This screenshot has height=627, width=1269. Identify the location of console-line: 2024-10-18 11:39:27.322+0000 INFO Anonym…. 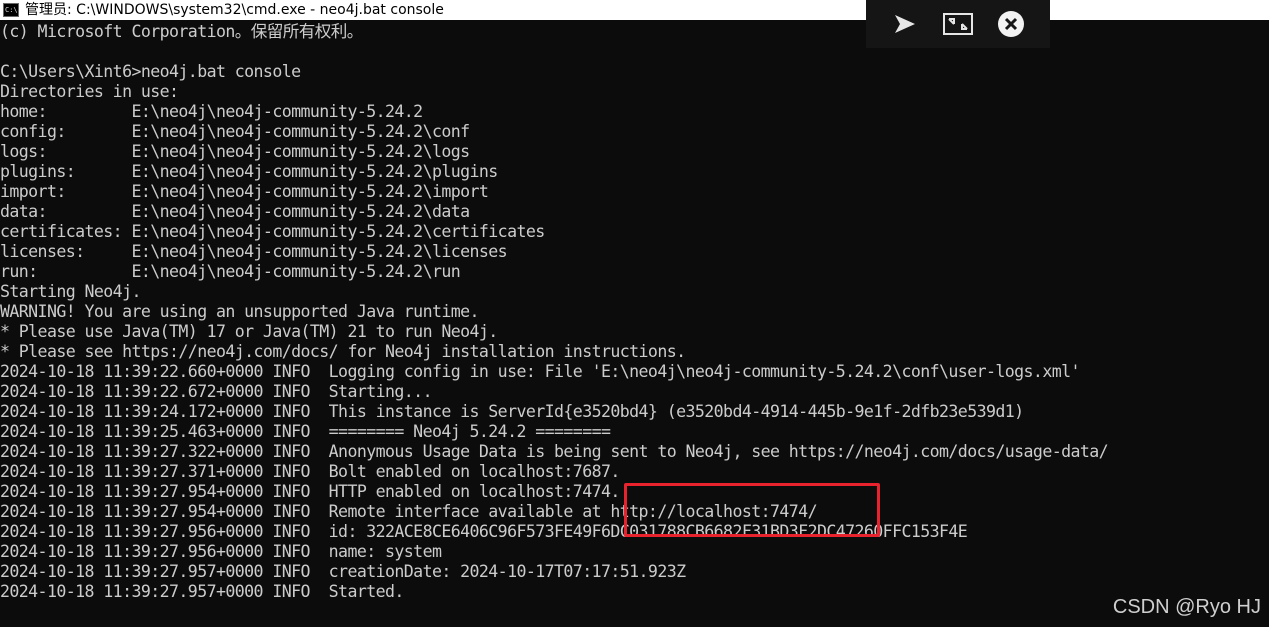
(554, 451).